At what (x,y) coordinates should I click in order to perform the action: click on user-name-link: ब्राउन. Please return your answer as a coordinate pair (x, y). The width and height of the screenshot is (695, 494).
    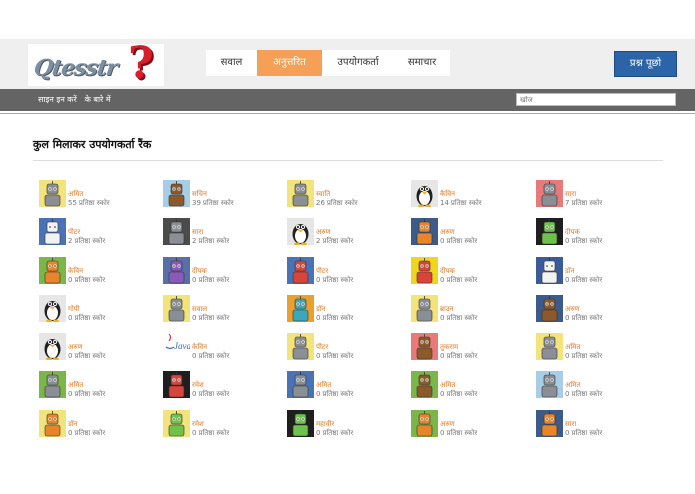
    Looking at the image, I should click on (447, 309).